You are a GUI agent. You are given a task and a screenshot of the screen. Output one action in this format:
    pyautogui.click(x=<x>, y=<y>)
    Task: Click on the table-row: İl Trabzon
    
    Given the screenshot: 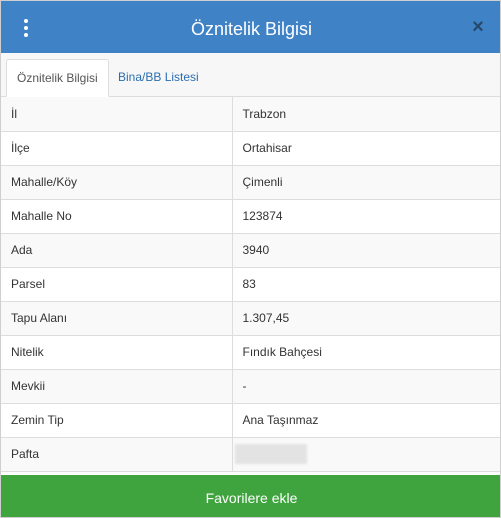 What is the action you would take?
    pyautogui.click(x=250, y=114)
    